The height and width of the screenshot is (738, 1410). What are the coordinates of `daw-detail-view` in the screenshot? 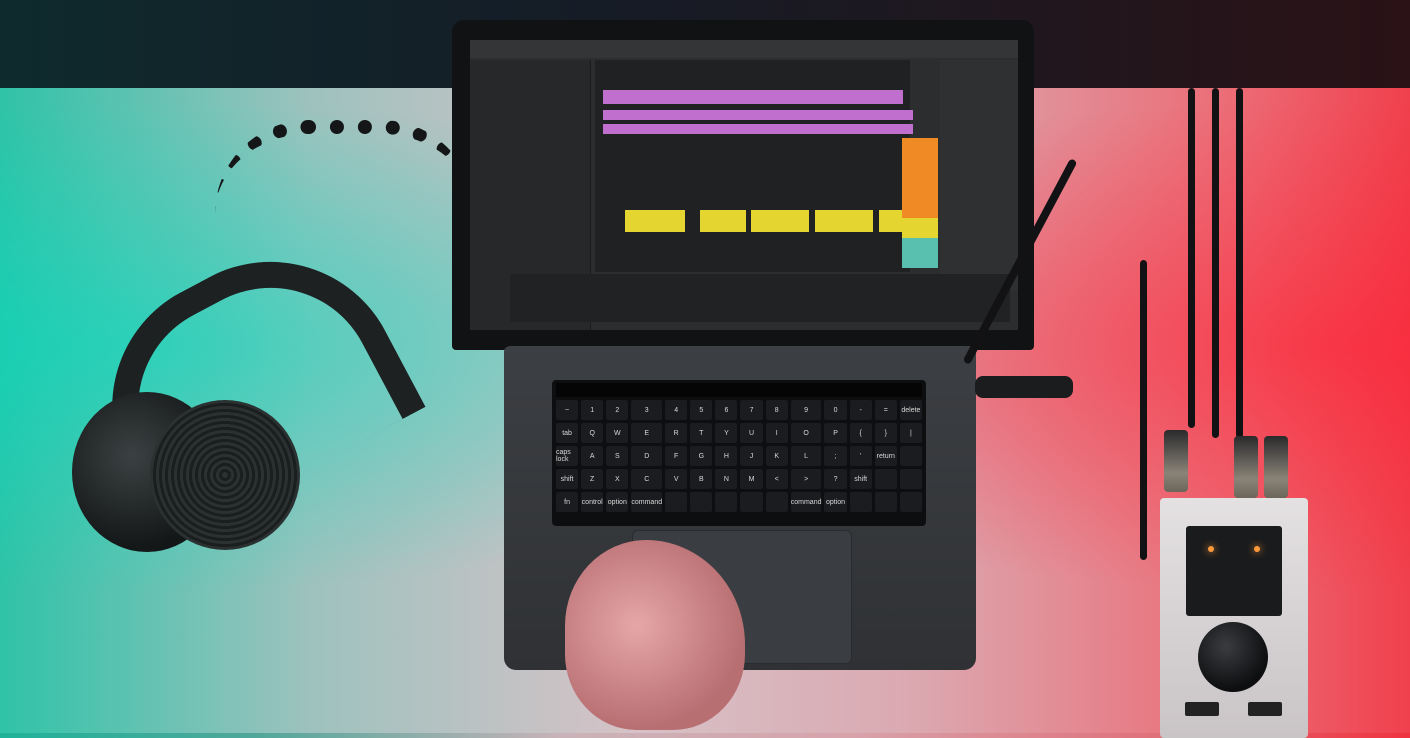 It's located at (760, 298).